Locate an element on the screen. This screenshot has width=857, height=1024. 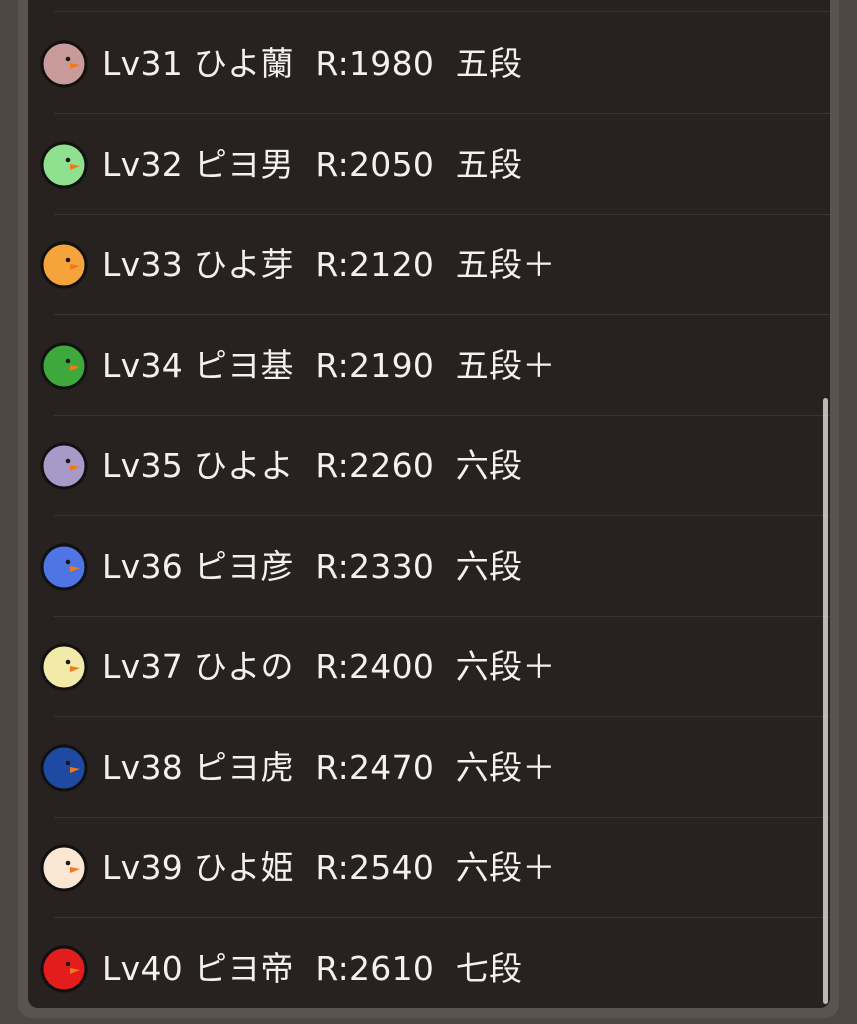
level-row: Lv36 ピヨ彦 R:2330 六段 is located at coordinates (429, 567).